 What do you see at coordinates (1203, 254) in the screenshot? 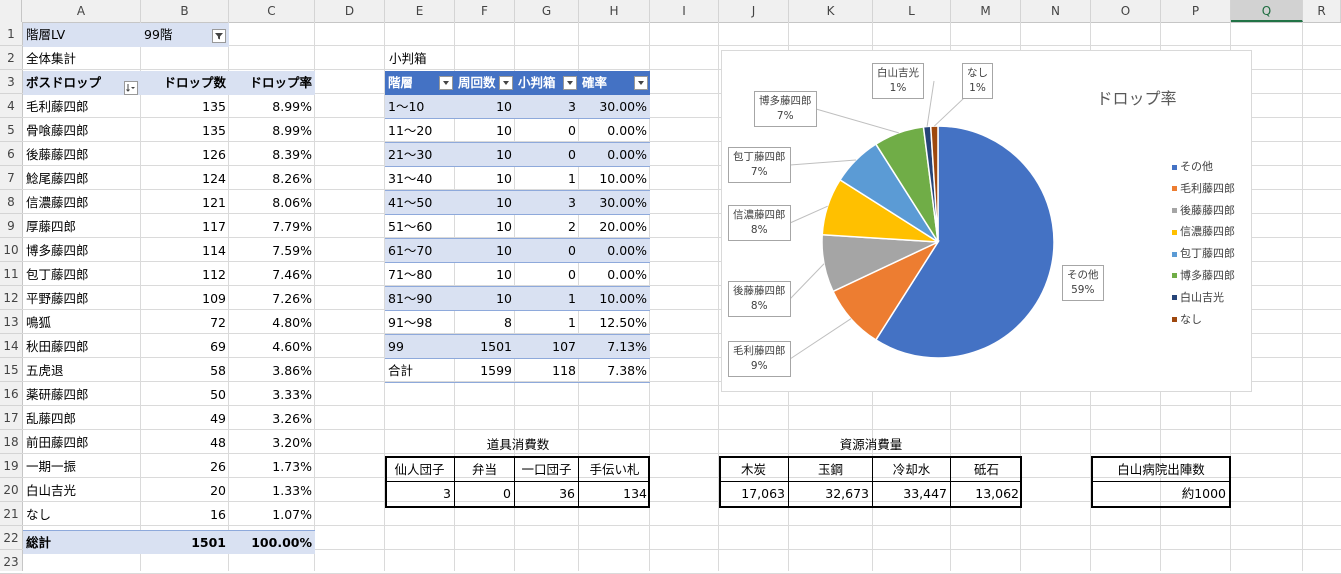
I see `legend-item: 包丁藤四郎` at bounding box center [1203, 254].